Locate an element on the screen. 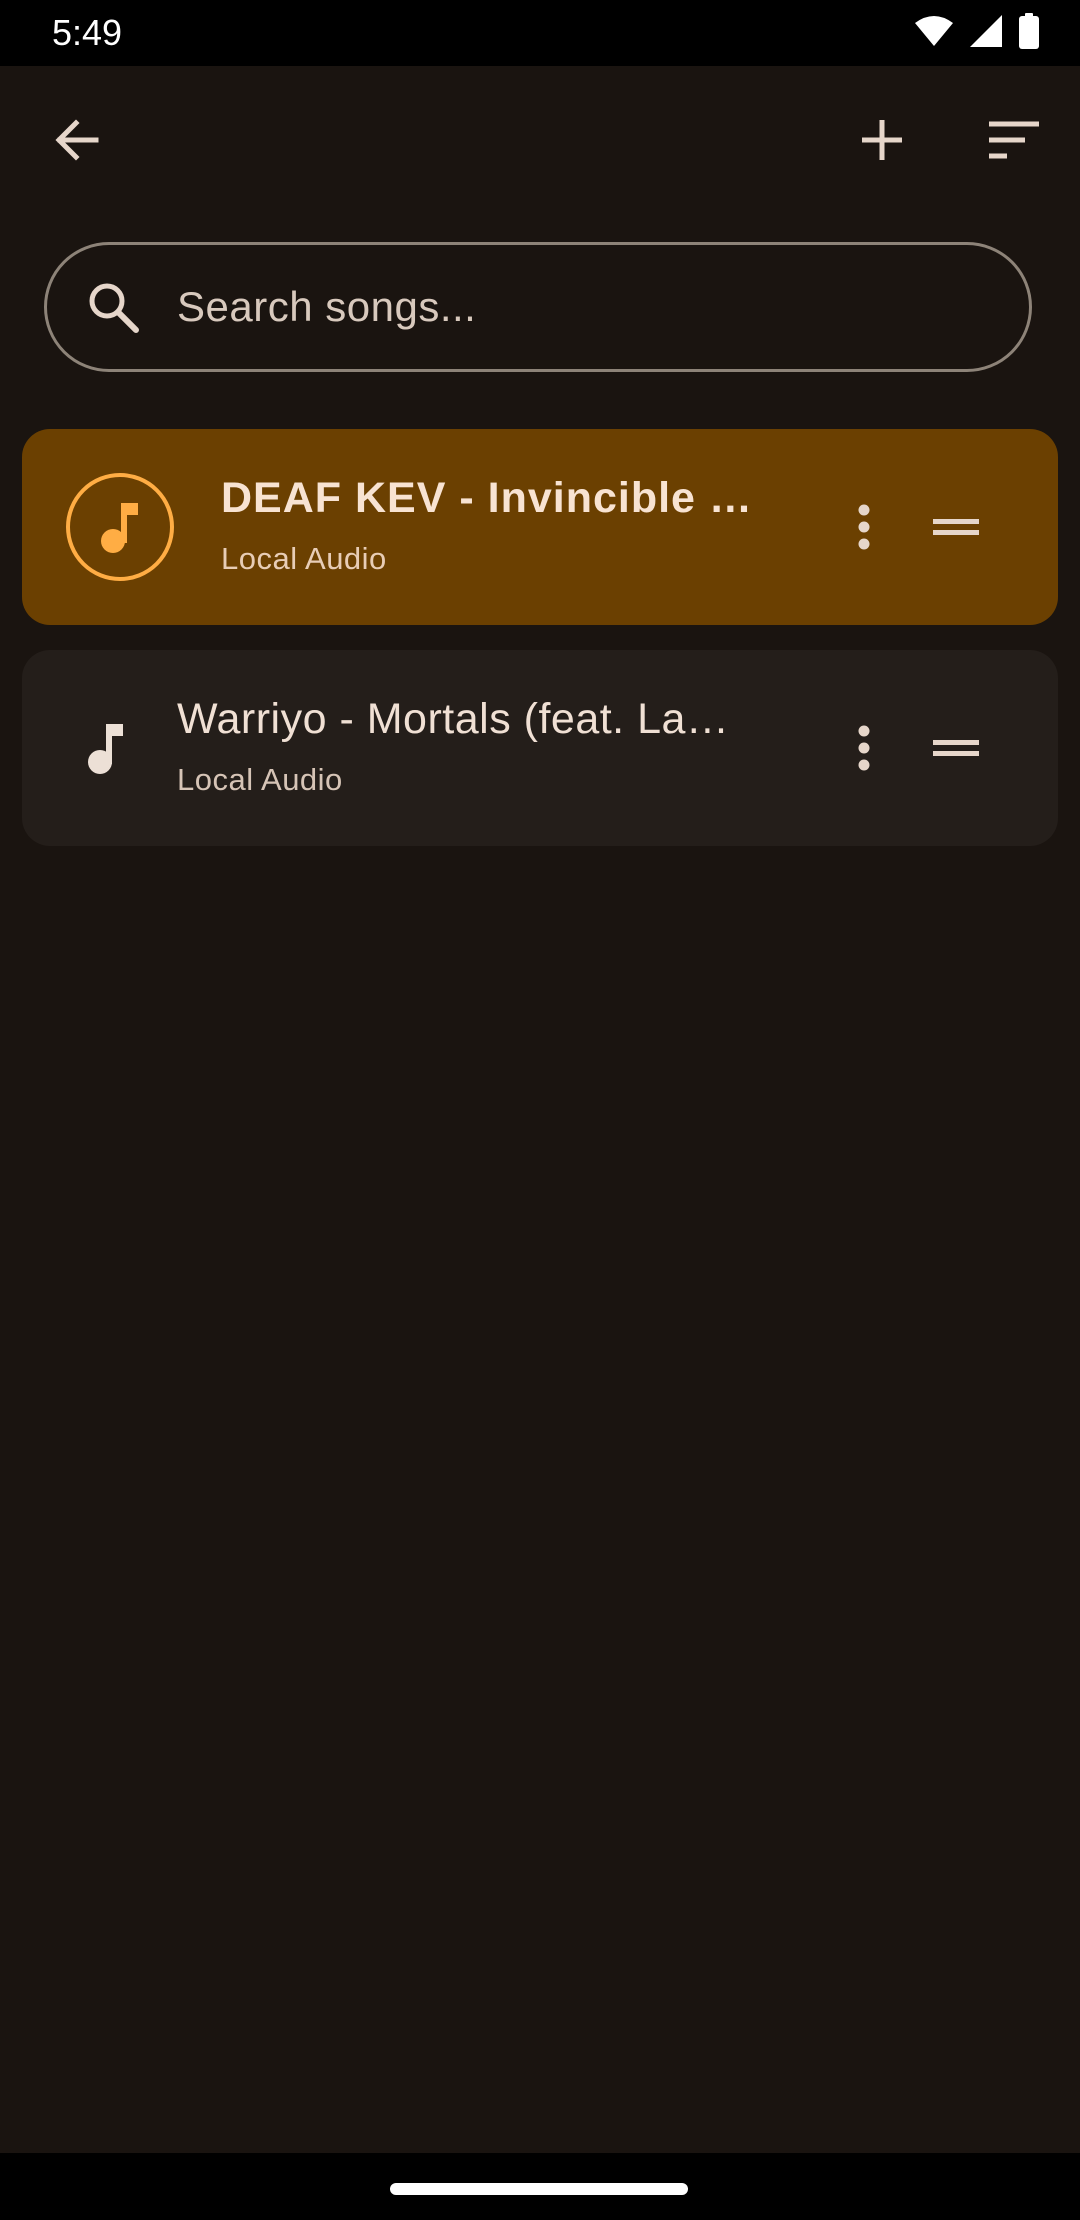 This screenshot has height=2220, width=1080. app-bar is located at coordinates (540, 142).